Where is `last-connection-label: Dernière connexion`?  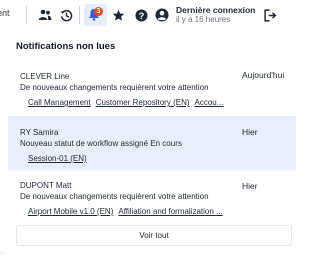
last-connection-label: Dernière connexion is located at coordinates (216, 10).